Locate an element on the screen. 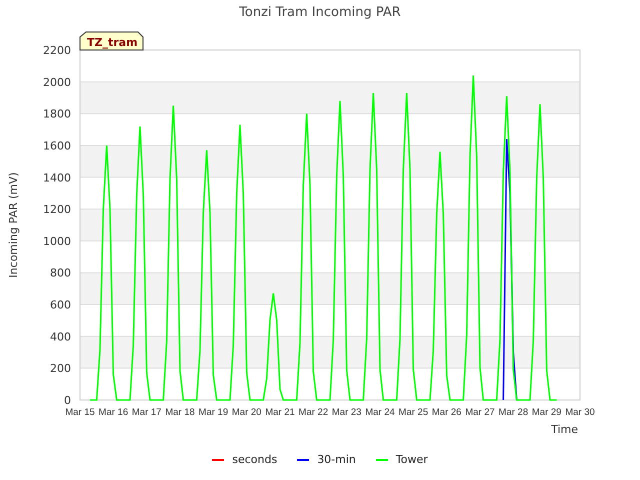 The width and height of the screenshot is (640, 480). x-tick-label: Mar 19 is located at coordinates (213, 412).